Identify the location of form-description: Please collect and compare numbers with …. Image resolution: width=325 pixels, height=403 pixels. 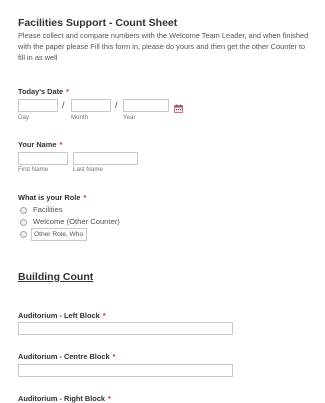
(163, 46).